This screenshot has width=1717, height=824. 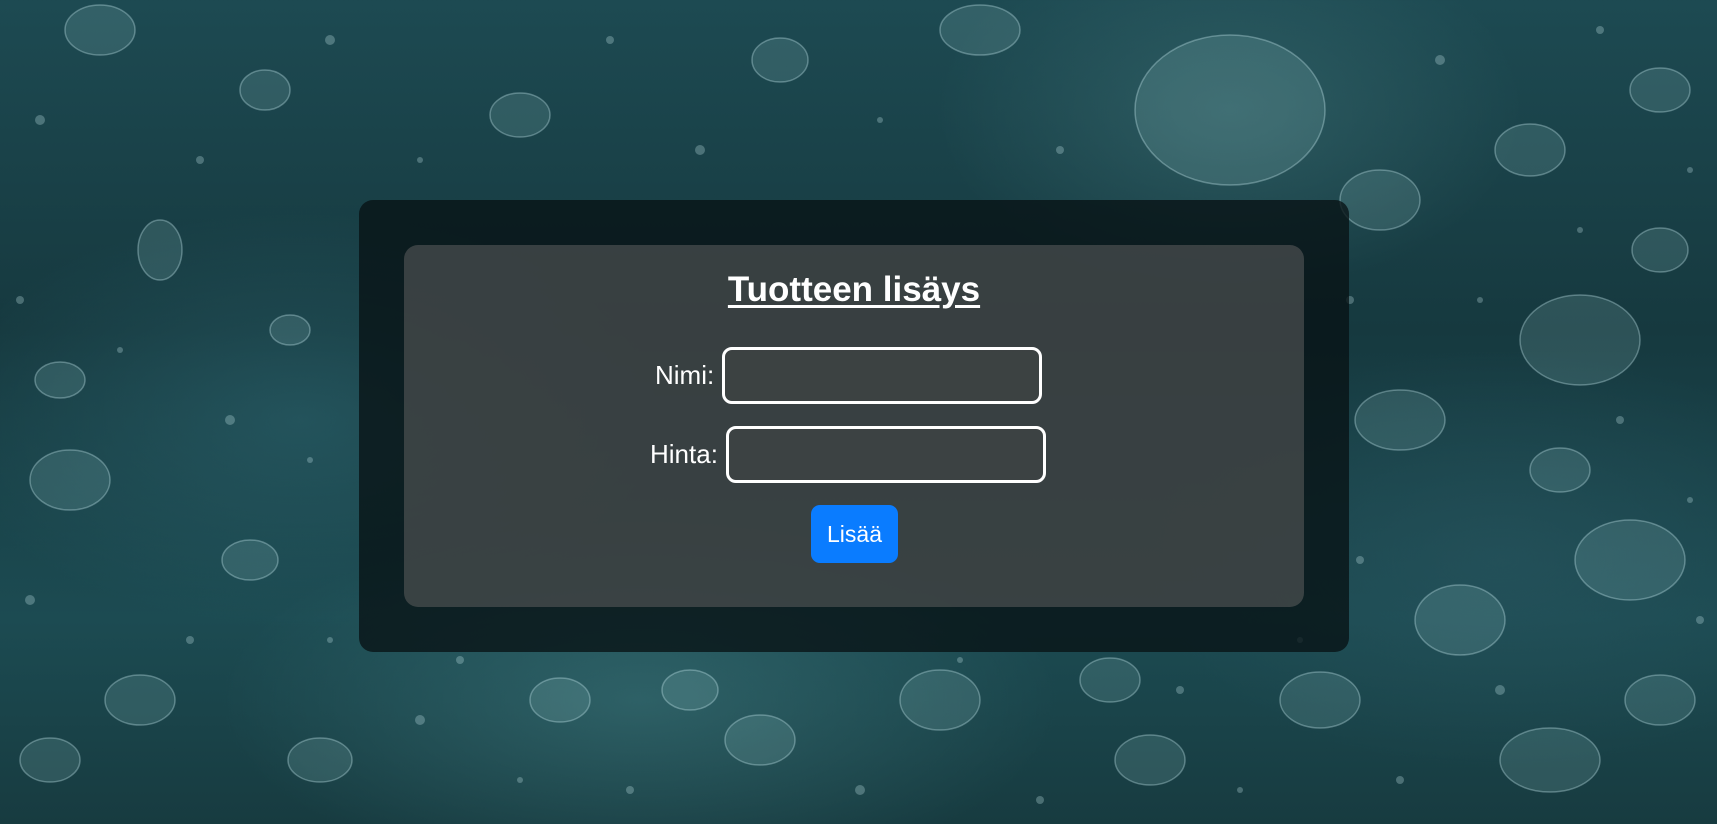 I want to click on price-label: Hinta:, so click(x=684, y=454).